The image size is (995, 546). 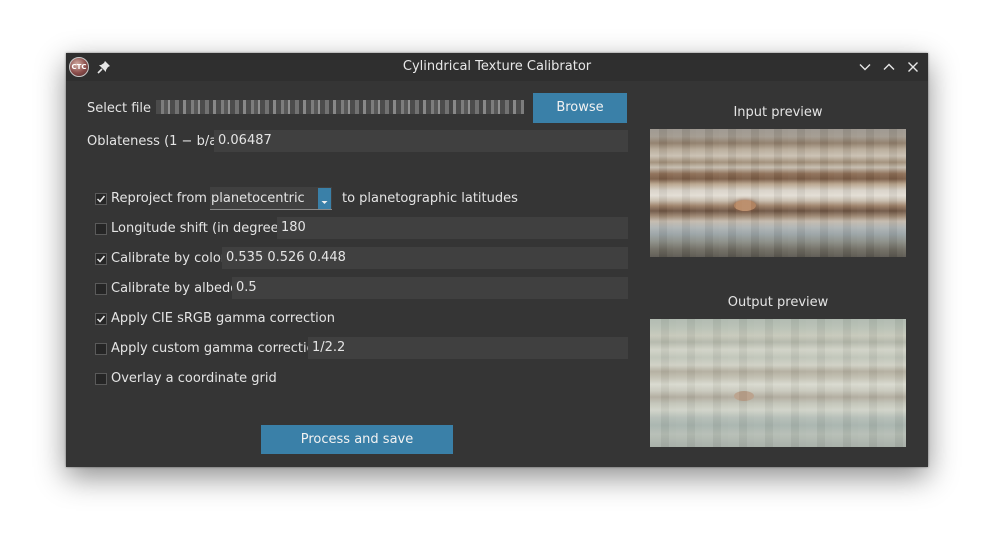 I want to click on calibrate-albedo-checkbox, so click(x=101, y=289).